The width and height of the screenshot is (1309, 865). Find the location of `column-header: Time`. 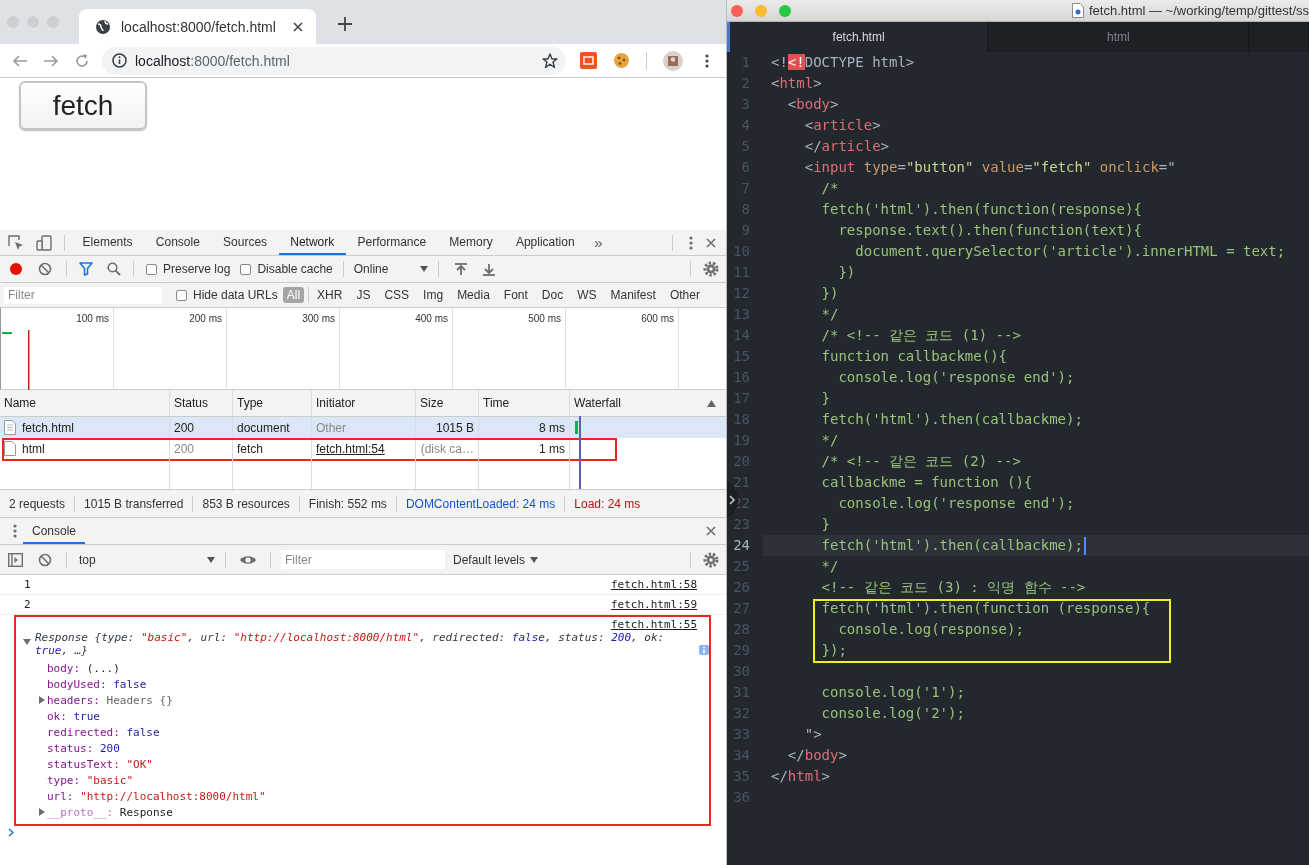

column-header: Time is located at coordinates (524, 403).